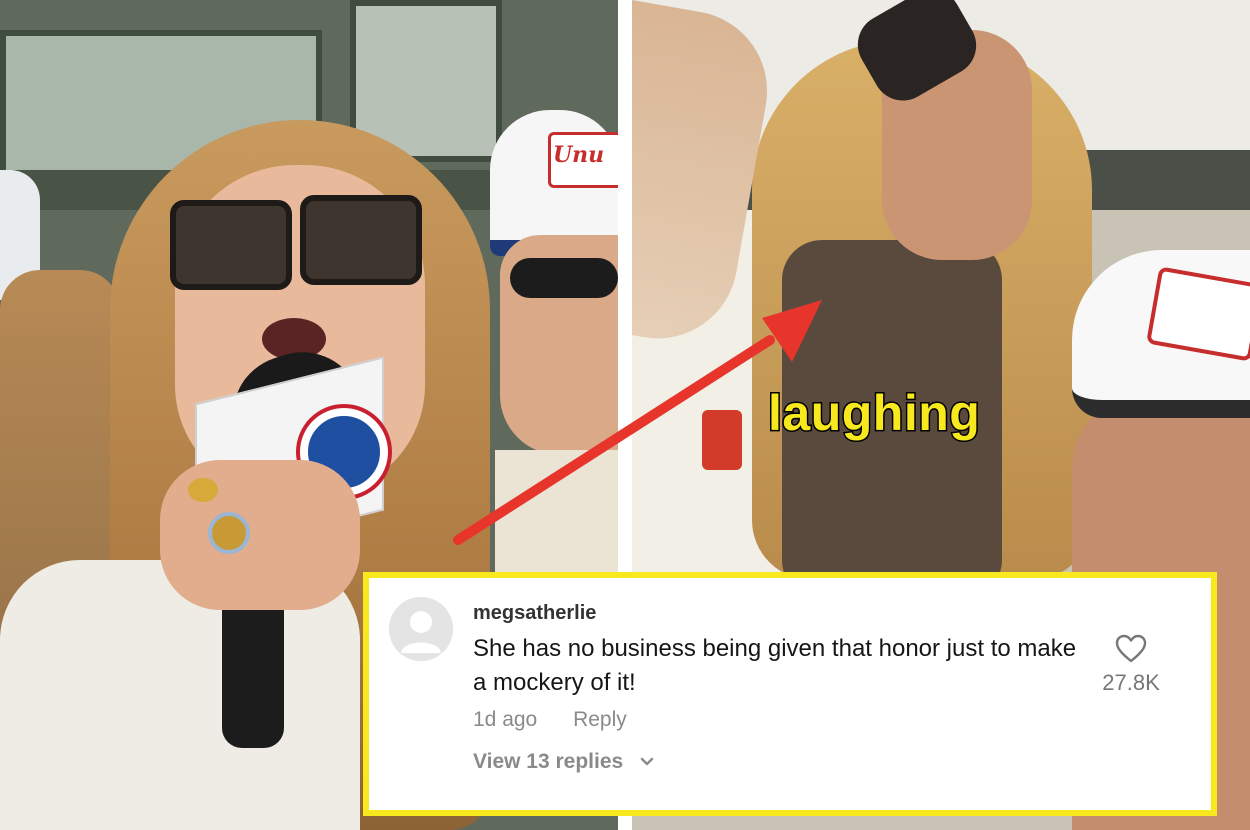 Image resolution: width=1250 pixels, height=830 pixels. What do you see at coordinates (421, 629) in the screenshot?
I see `default-avatar-icon` at bounding box center [421, 629].